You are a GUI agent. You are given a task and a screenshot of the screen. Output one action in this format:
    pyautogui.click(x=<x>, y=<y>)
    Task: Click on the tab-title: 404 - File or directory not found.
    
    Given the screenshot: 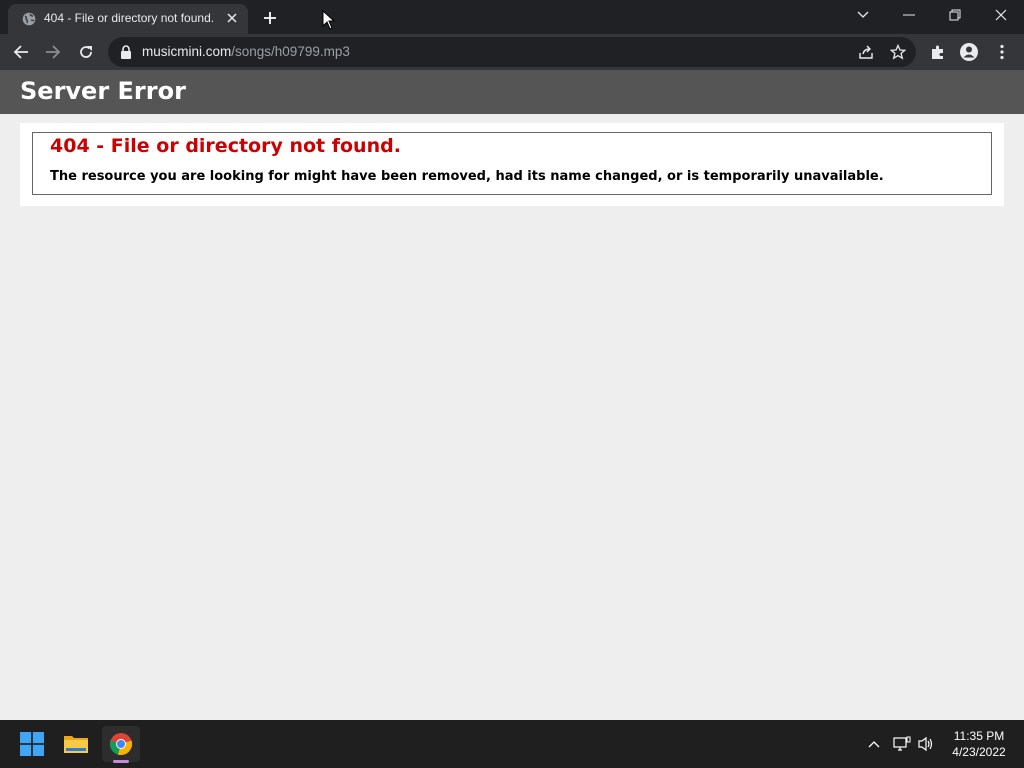 What is the action you would take?
    pyautogui.click(x=129, y=18)
    